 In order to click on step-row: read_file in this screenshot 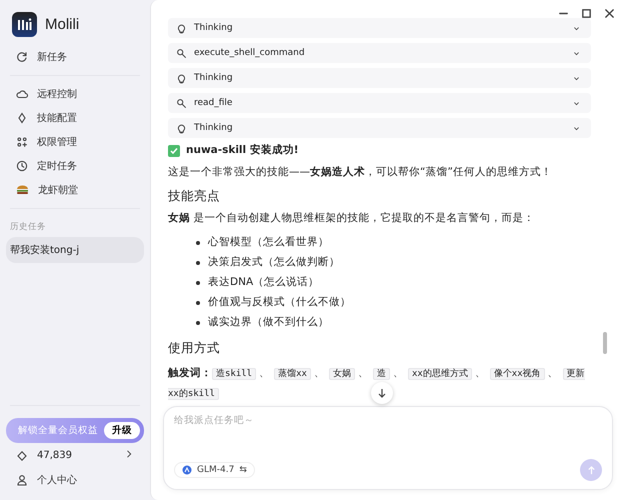, I will do `click(379, 103)`.